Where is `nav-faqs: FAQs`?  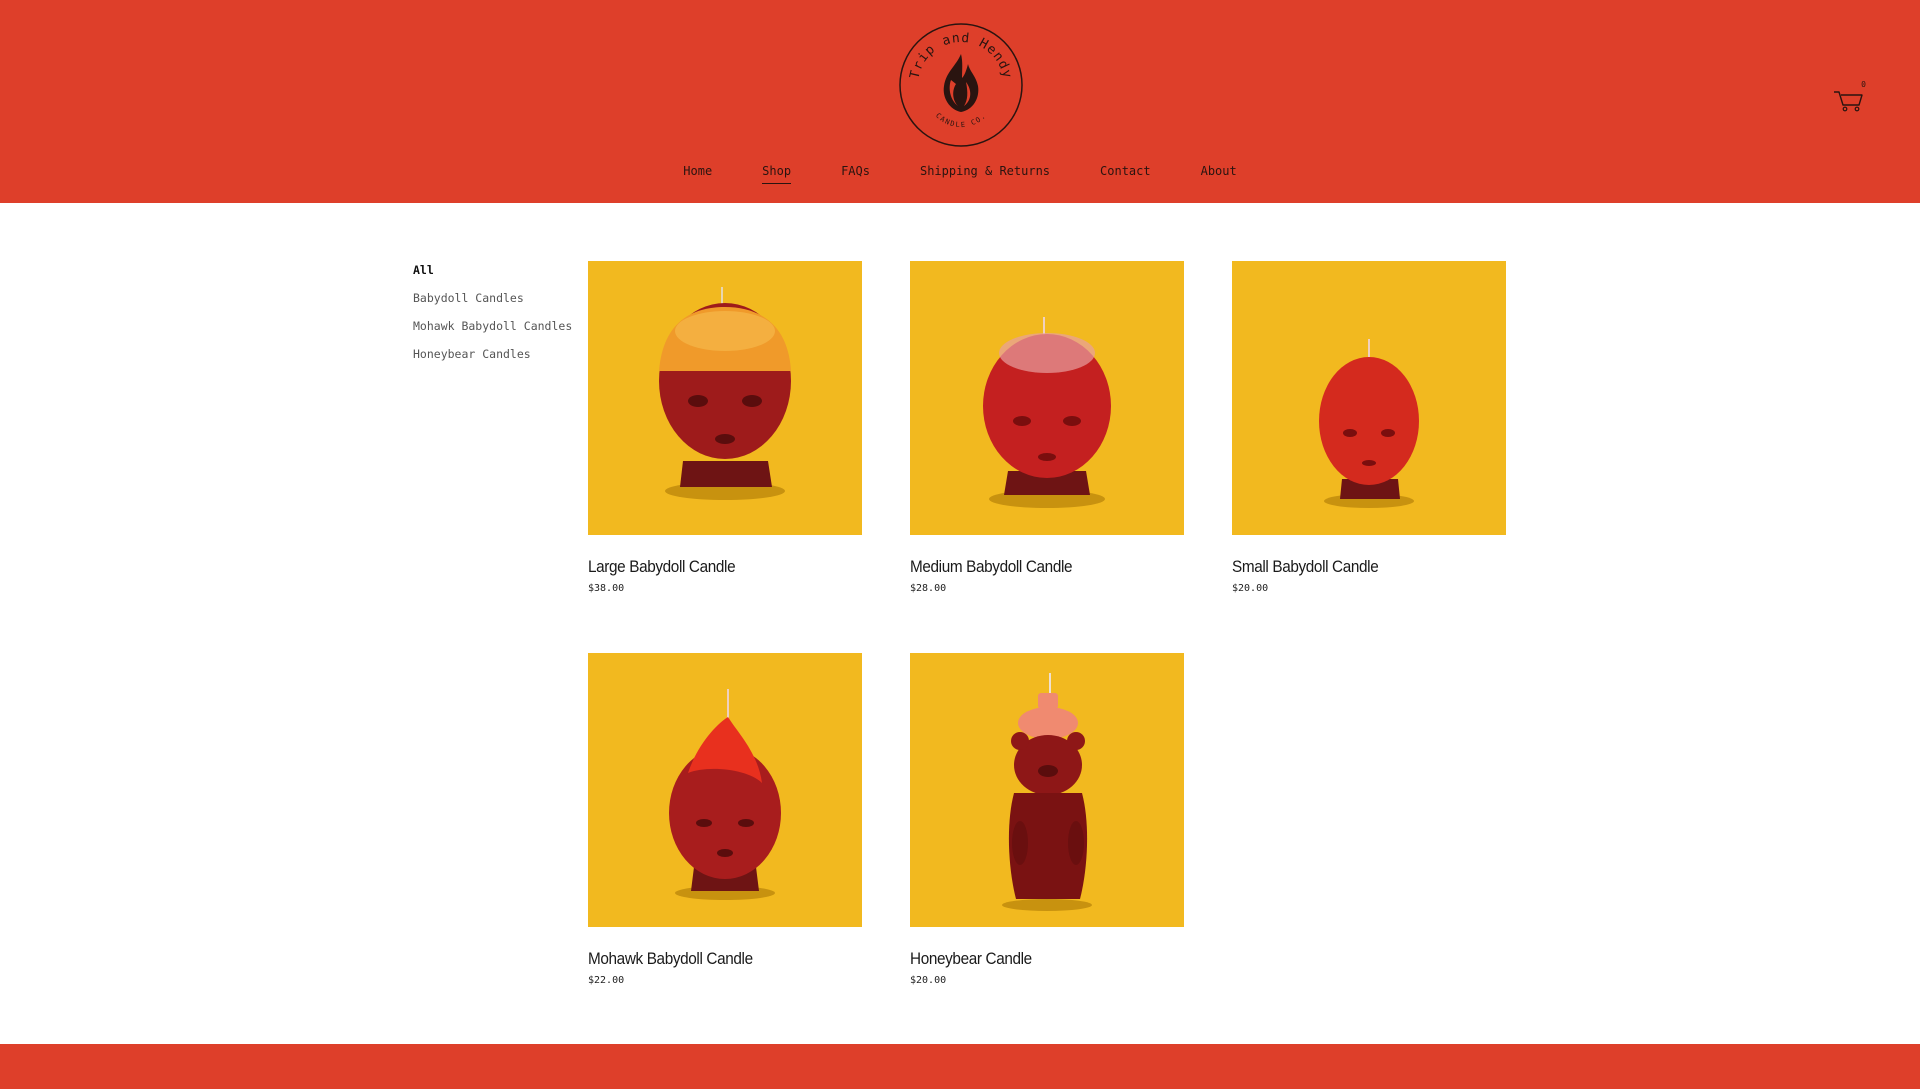
nav-faqs: FAQs is located at coordinates (855, 174).